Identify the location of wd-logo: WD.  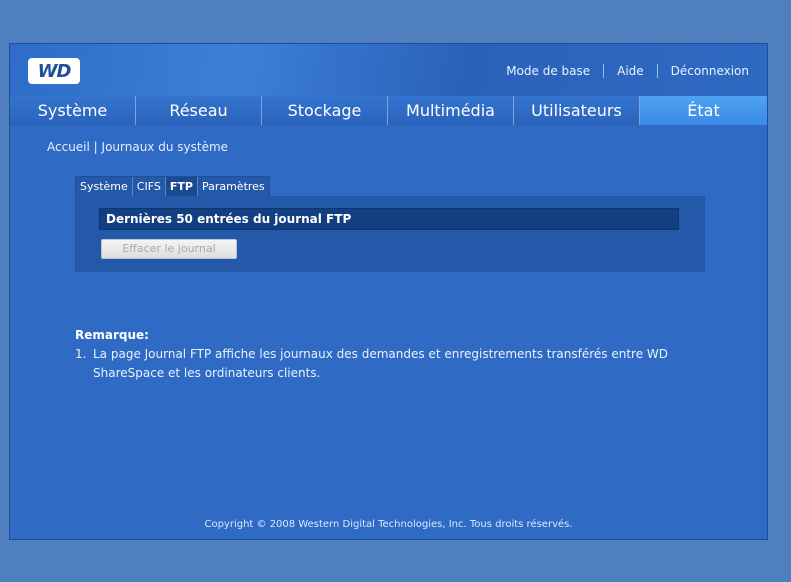
(54, 71).